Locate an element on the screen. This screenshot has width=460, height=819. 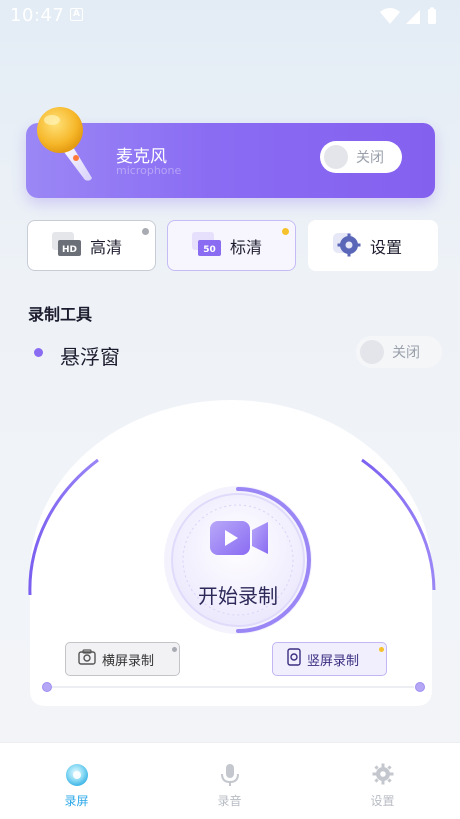
portrait-indicator-dot is located at coordinates (381, 649).